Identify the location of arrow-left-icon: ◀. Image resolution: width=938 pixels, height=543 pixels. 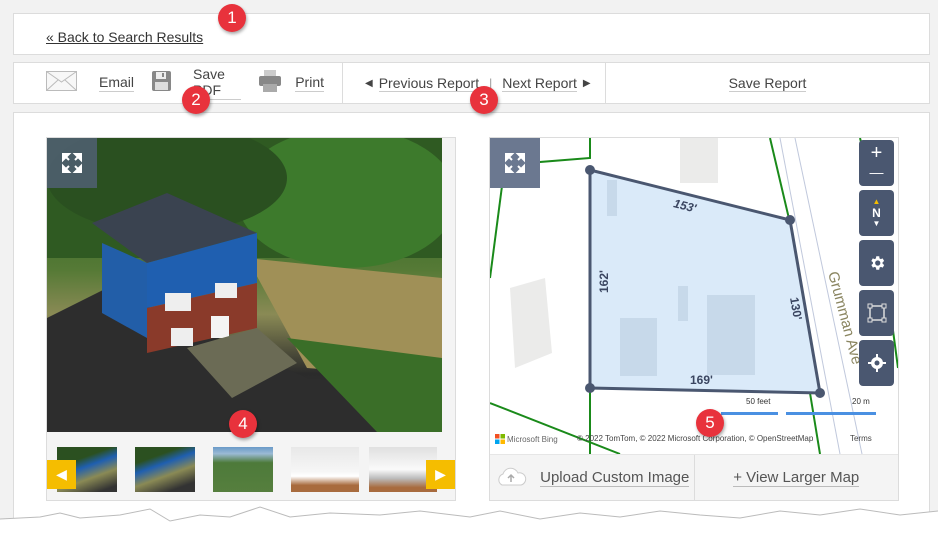
(61, 474).